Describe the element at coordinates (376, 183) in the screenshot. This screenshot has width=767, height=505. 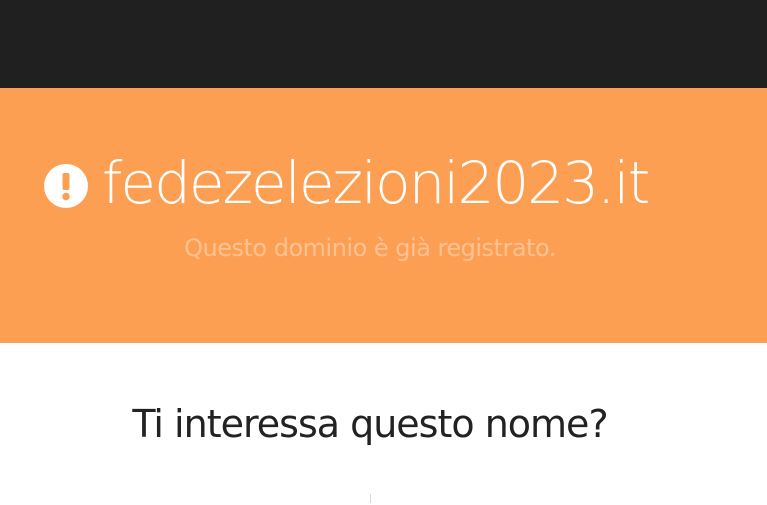
I see `domain-name: fedezelezioni2023.it` at that location.